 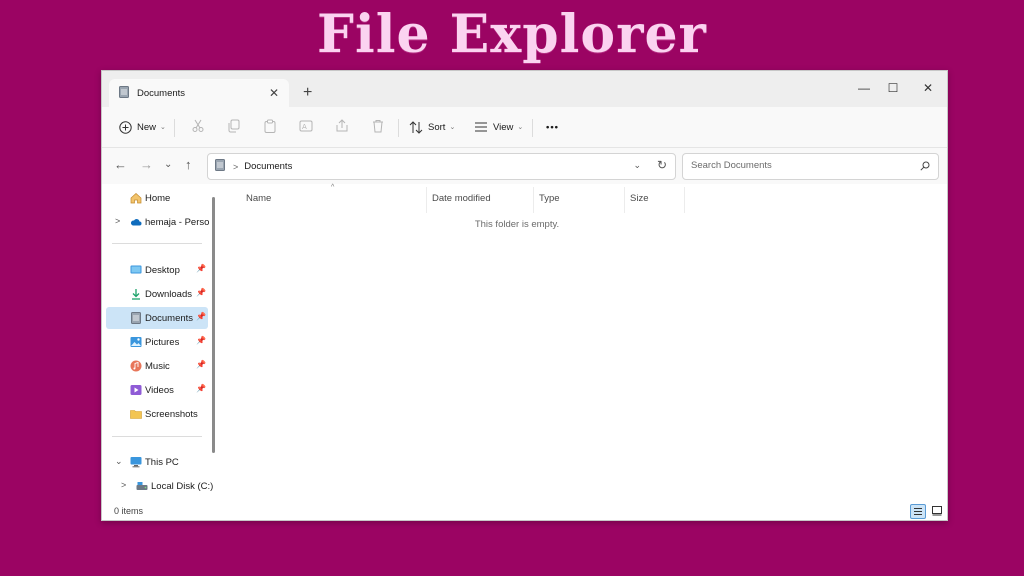 What do you see at coordinates (258, 198) in the screenshot?
I see `column-header-name: Name` at bounding box center [258, 198].